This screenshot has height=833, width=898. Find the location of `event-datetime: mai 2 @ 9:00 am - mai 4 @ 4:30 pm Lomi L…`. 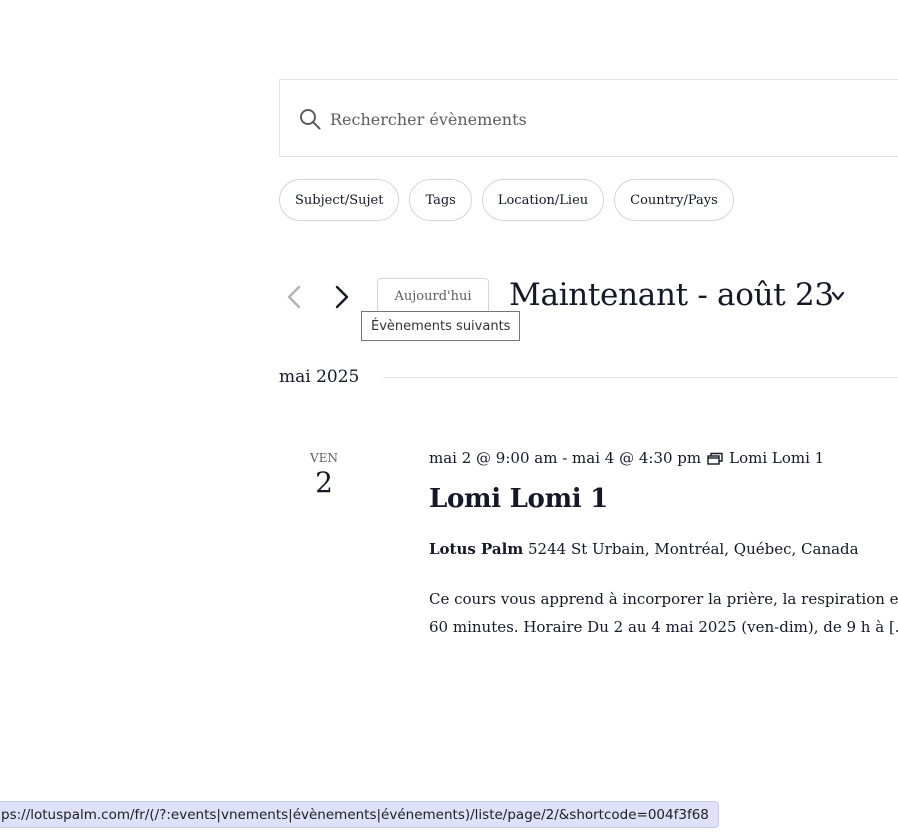

event-datetime: mai 2 @ 9:00 am - mai 4 @ 4:30 pm Lomi L… is located at coordinates (626, 458).